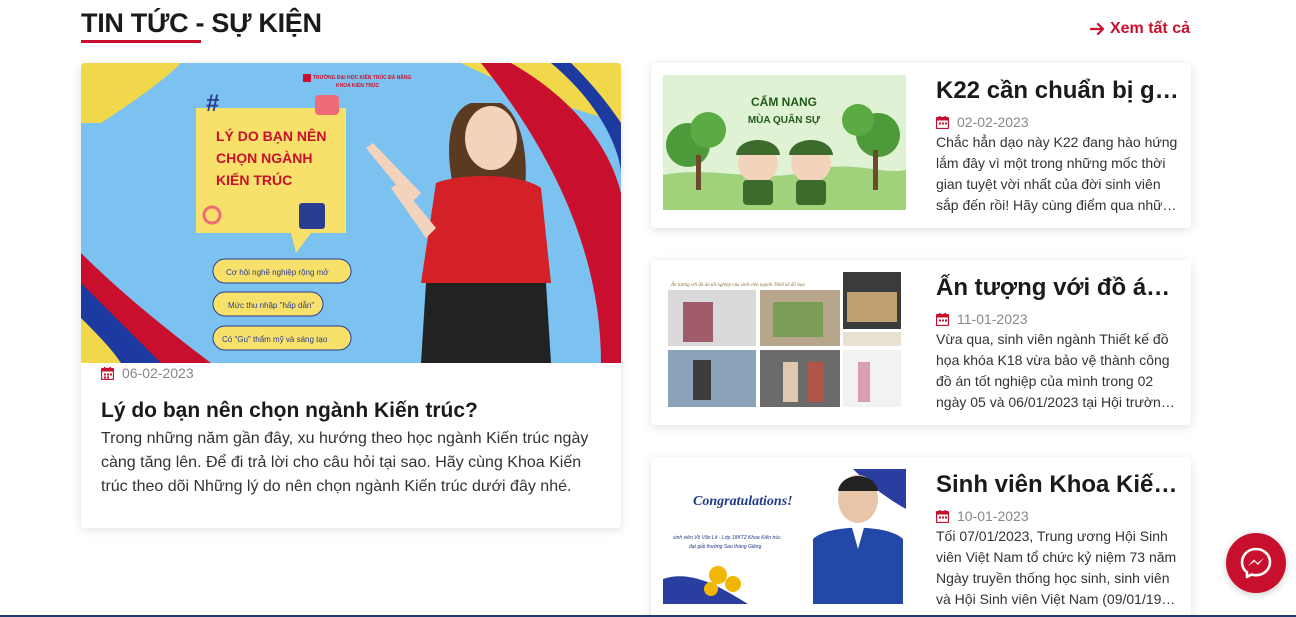 The image size is (1296, 617). I want to click on featured-date-text: 06-02-2023, so click(158, 373).